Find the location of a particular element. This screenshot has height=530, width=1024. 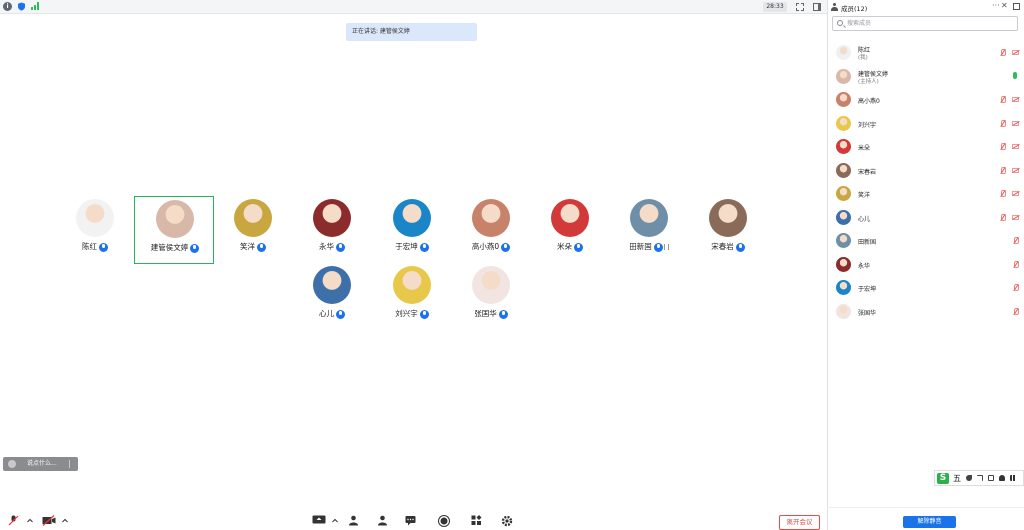

participant-name: 宋春岩 is located at coordinates (722, 246).